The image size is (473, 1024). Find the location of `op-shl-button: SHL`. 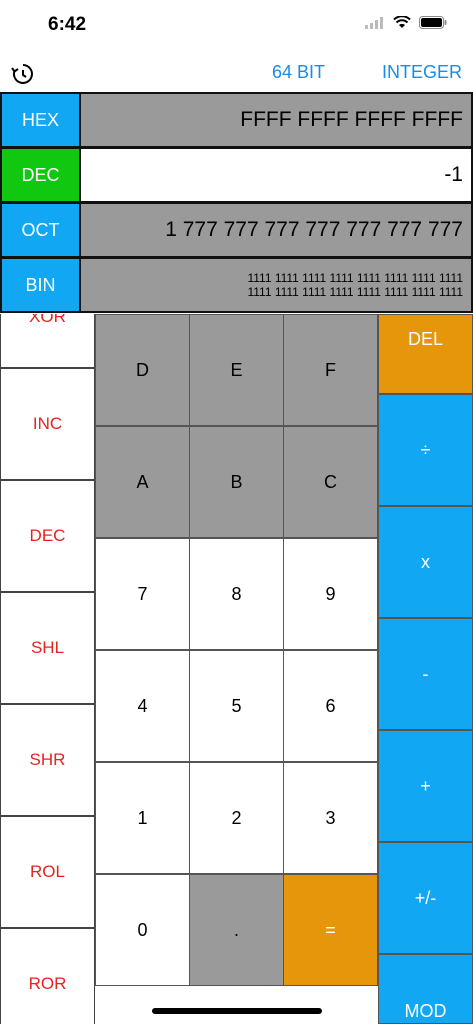

op-shl-button: SHL is located at coordinates (47, 648).